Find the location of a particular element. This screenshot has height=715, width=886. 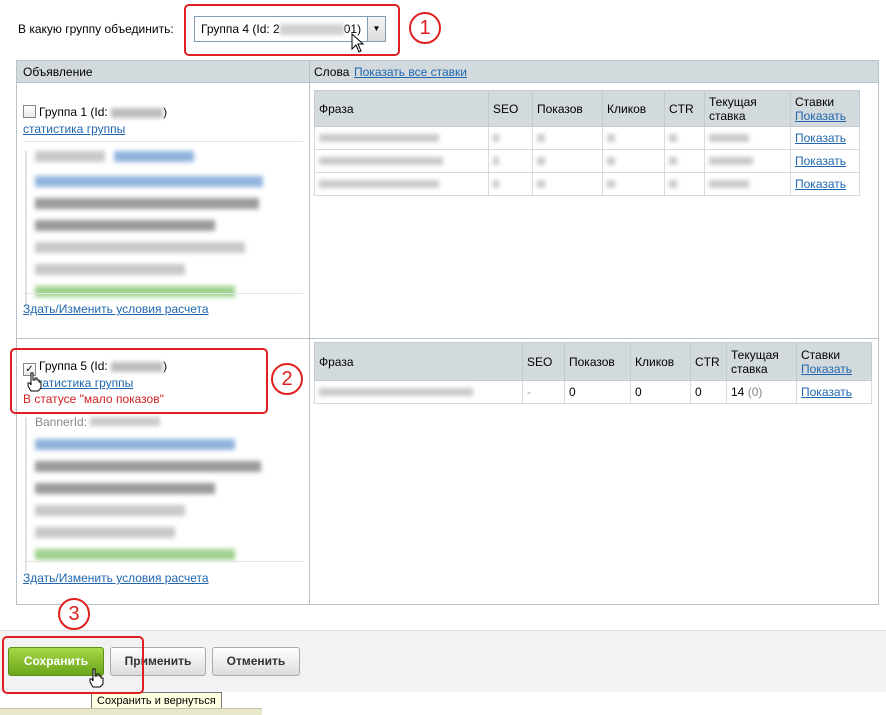

group5-conditions-link: Здать/Изменить условия расчета is located at coordinates (116, 578).